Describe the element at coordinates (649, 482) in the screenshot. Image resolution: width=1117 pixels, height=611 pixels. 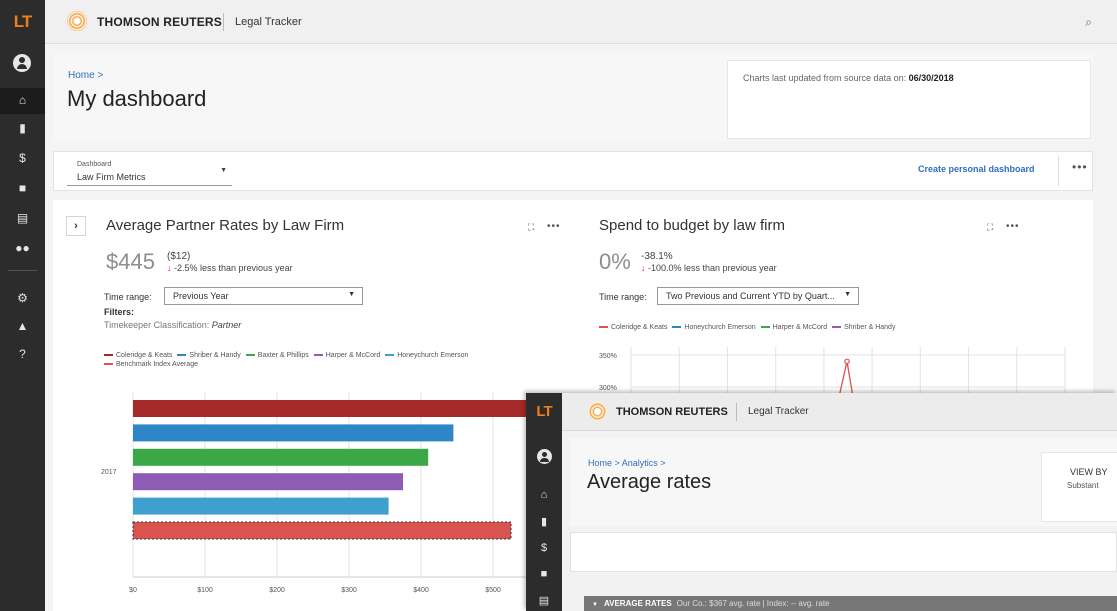
I see `page-title: Average rates` at that location.